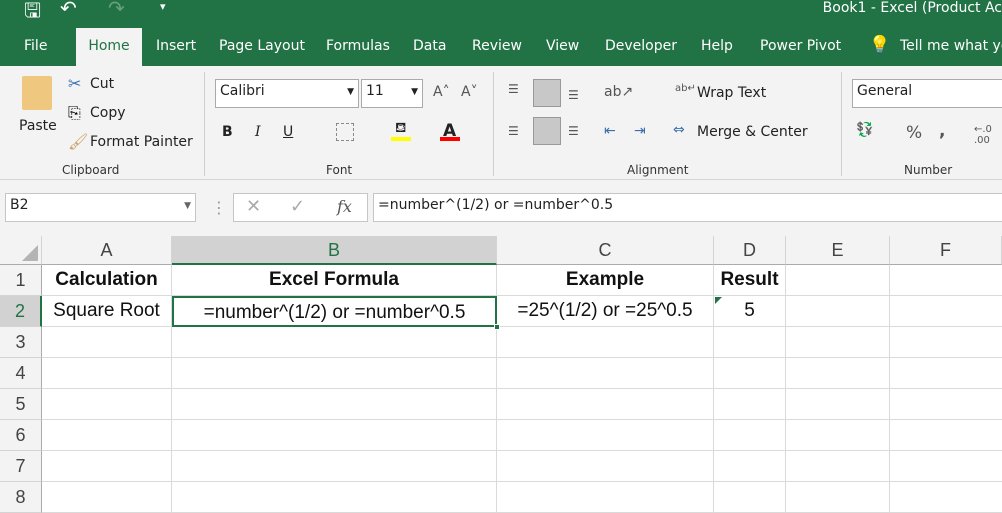 Image resolution: width=1002 pixels, height=513 pixels. I want to click on cell-b2-selected: =number^(1/2) or =number^0.5, so click(334, 311).